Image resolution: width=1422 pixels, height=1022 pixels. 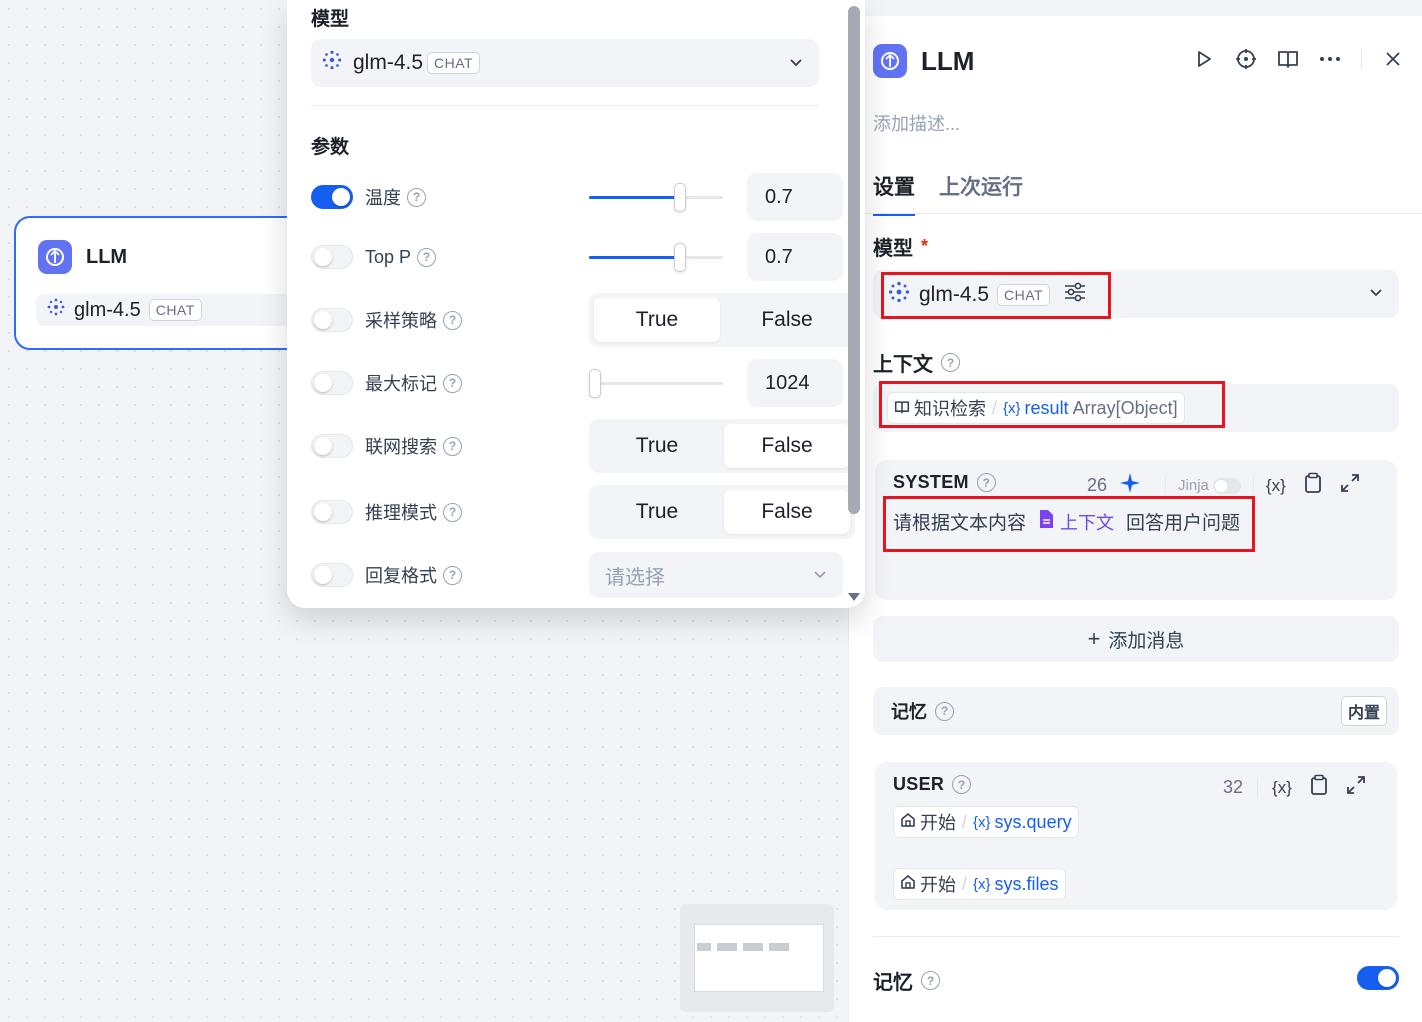 What do you see at coordinates (656, 383) in the screenshot?
I see `max-tokens-slider` at bounding box center [656, 383].